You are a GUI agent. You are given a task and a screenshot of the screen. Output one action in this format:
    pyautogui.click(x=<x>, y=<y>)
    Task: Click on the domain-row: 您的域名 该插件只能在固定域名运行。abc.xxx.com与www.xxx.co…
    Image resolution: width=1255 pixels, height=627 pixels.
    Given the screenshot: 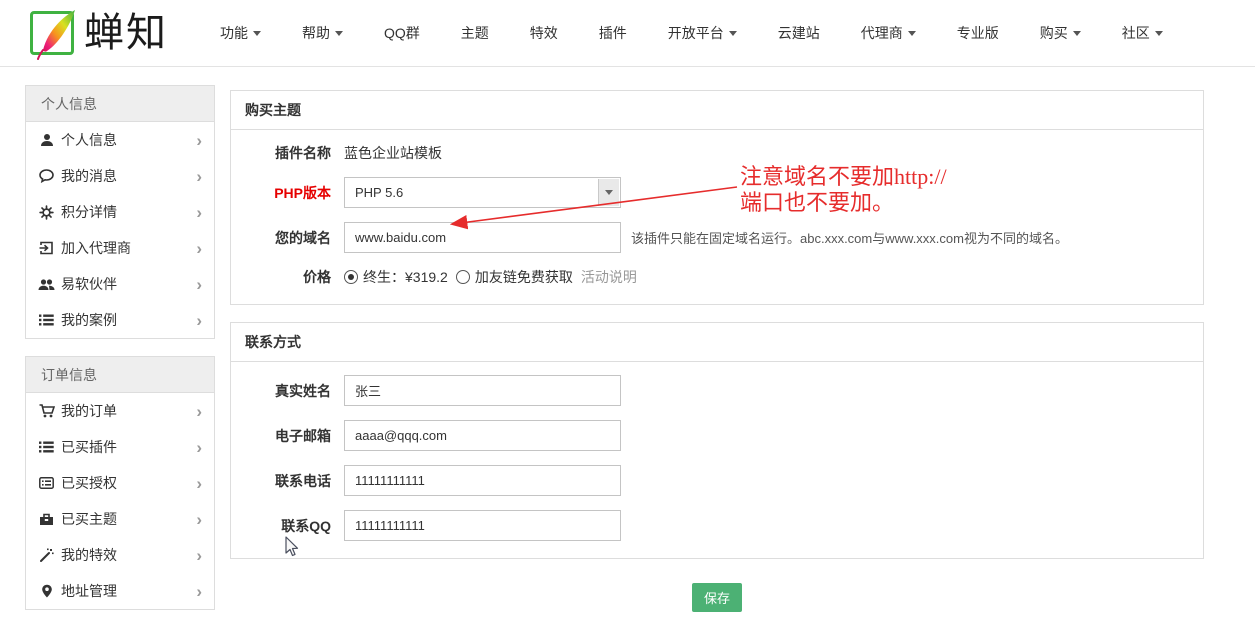 What is the action you would take?
    pyautogui.click(x=717, y=237)
    